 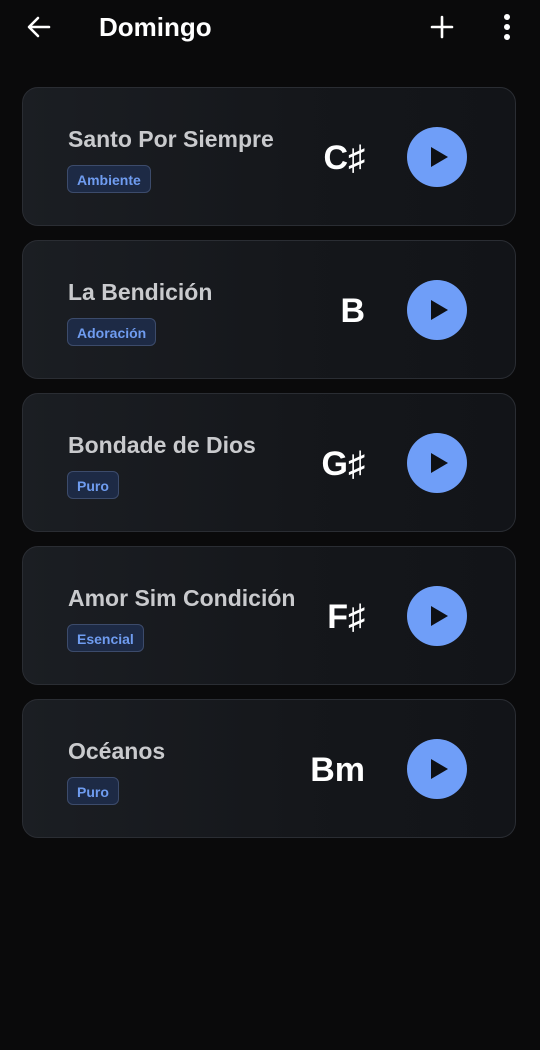 I want to click on song-key: Bm, so click(x=337, y=770).